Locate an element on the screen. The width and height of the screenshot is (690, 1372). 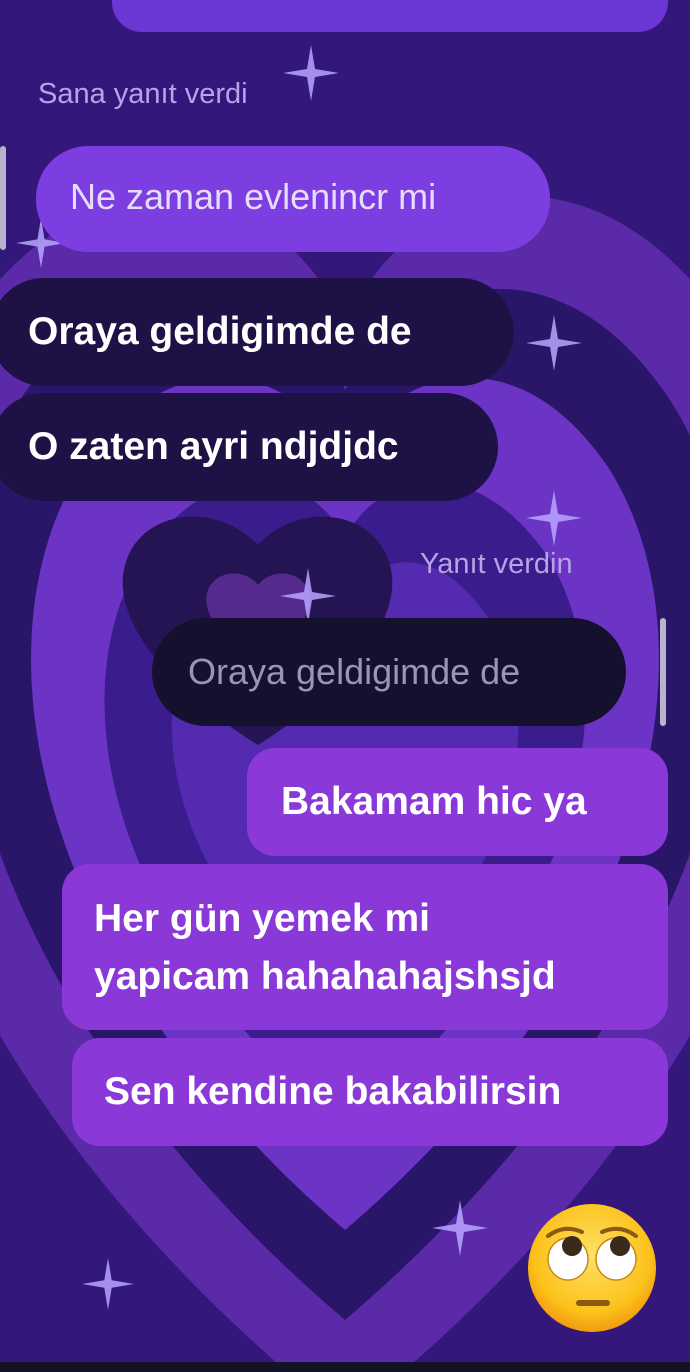
scrollbar-left is located at coordinates (3, 198).